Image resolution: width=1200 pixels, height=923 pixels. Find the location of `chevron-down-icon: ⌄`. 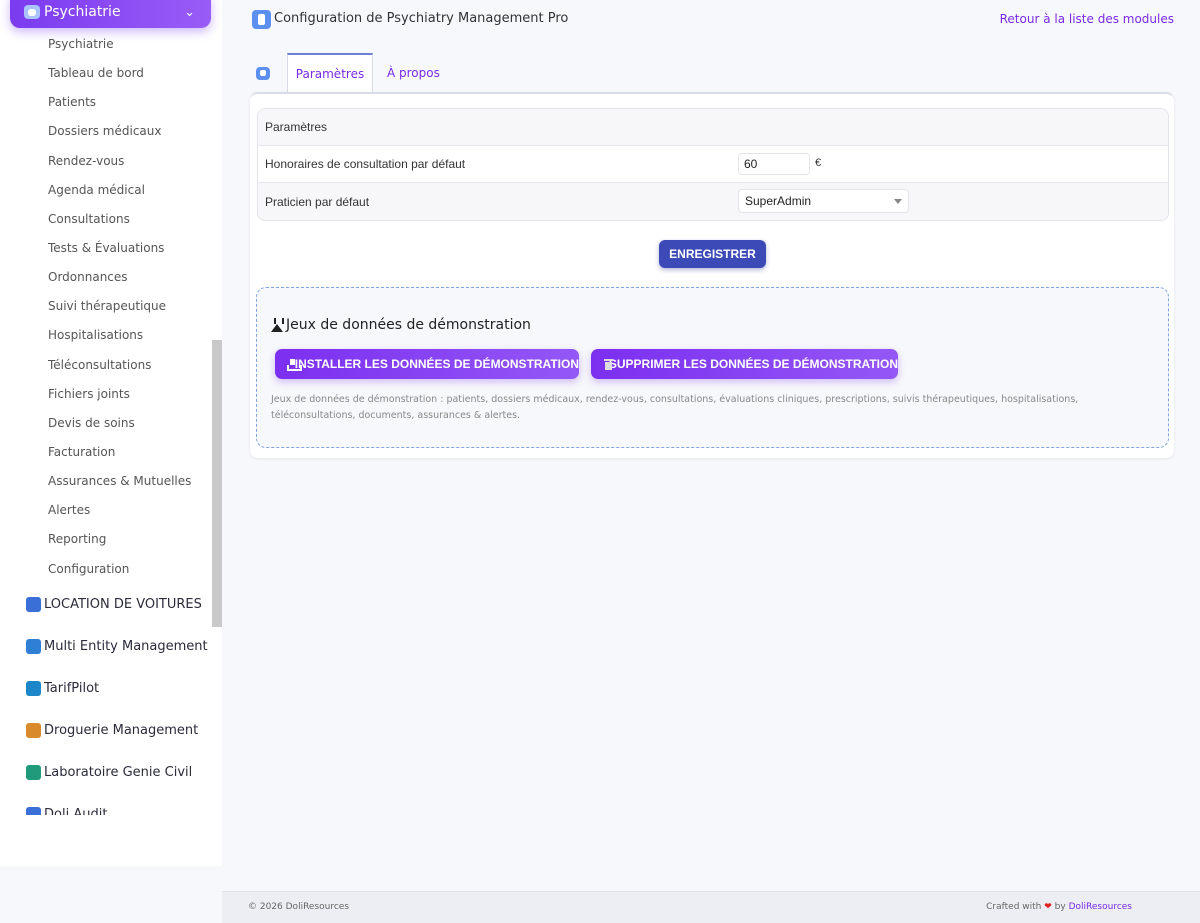

chevron-down-icon: ⌄ is located at coordinates (189, 12).